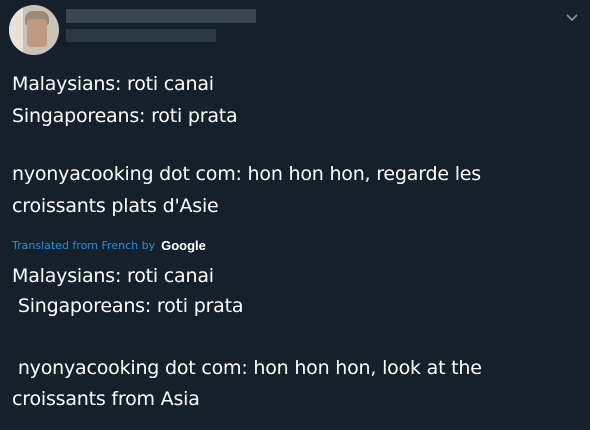 Image resolution: width=590 pixels, height=430 pixels. Describe the element at coordinates (113, 84) in the screenshot. I see `original-line-1: Malaysians: roti canai` at that location.